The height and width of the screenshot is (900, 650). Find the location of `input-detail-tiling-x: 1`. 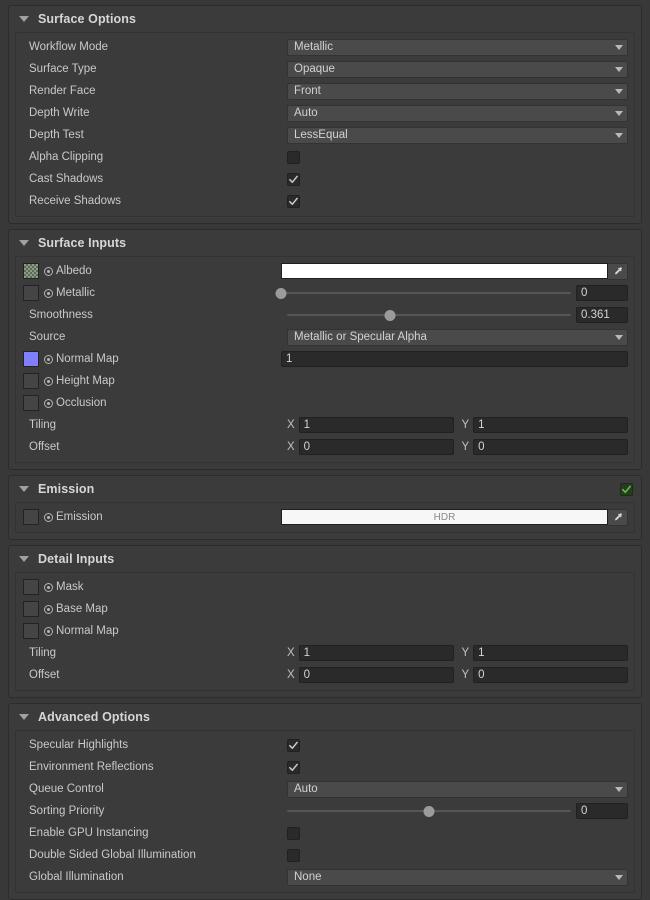

input-detail-tiling-x: 1 is located at coordinates (376, 653).